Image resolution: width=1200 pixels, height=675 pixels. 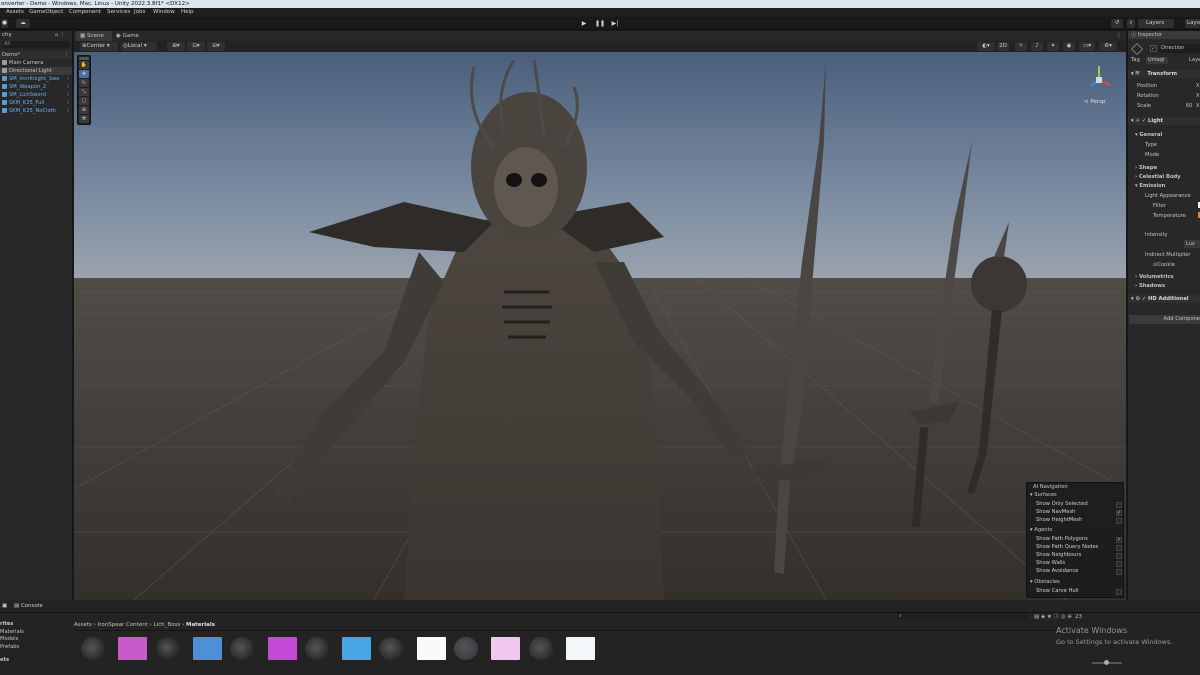 I want to click on section-agents: ▾ Agents, so click(x=1041, y=530).